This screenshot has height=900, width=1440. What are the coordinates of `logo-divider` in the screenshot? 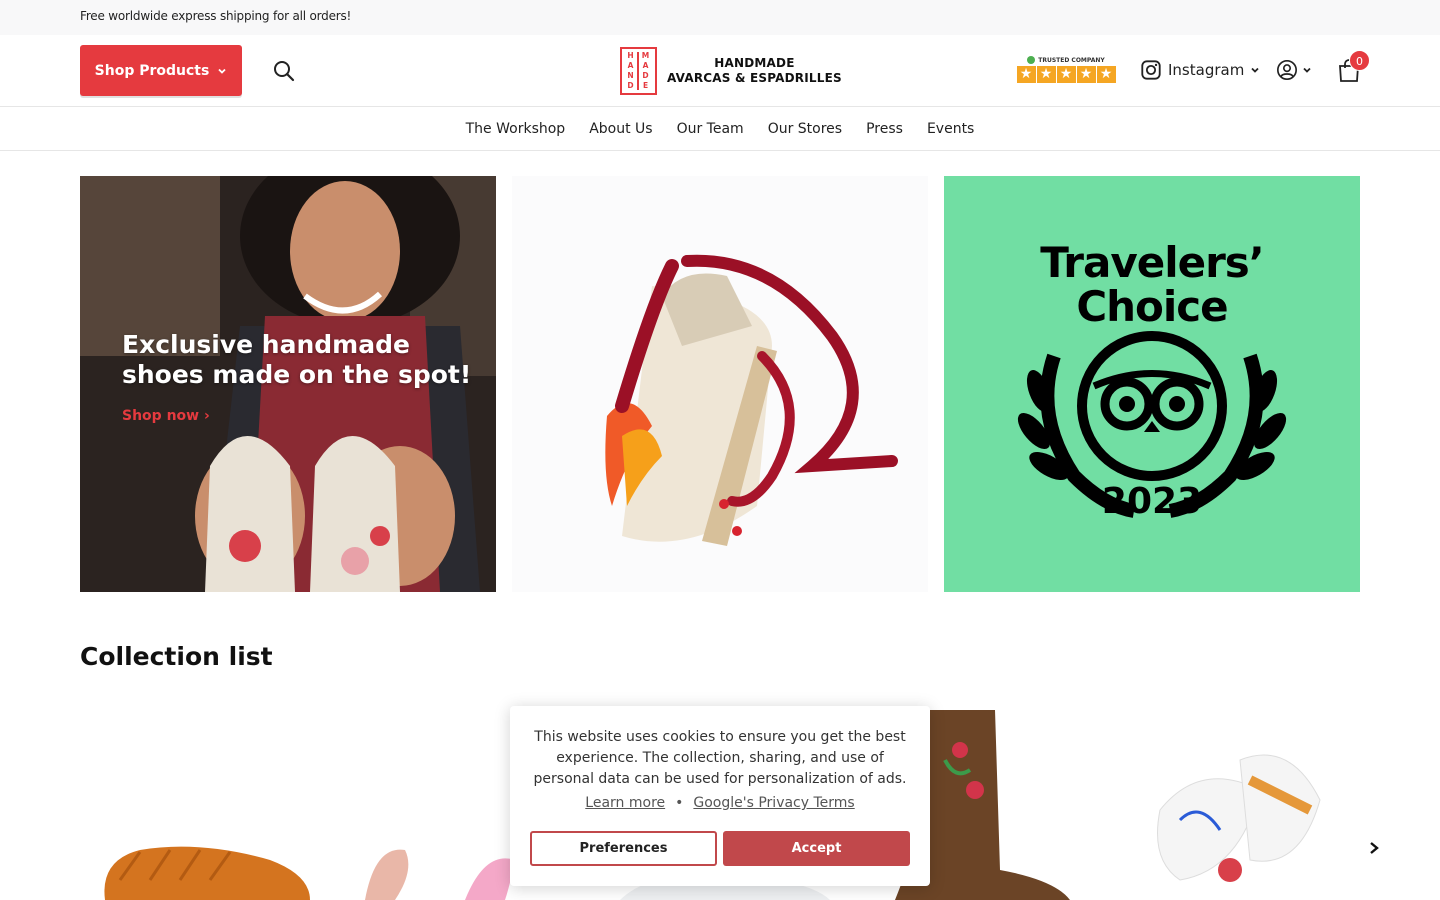 It's located at (638, 71).